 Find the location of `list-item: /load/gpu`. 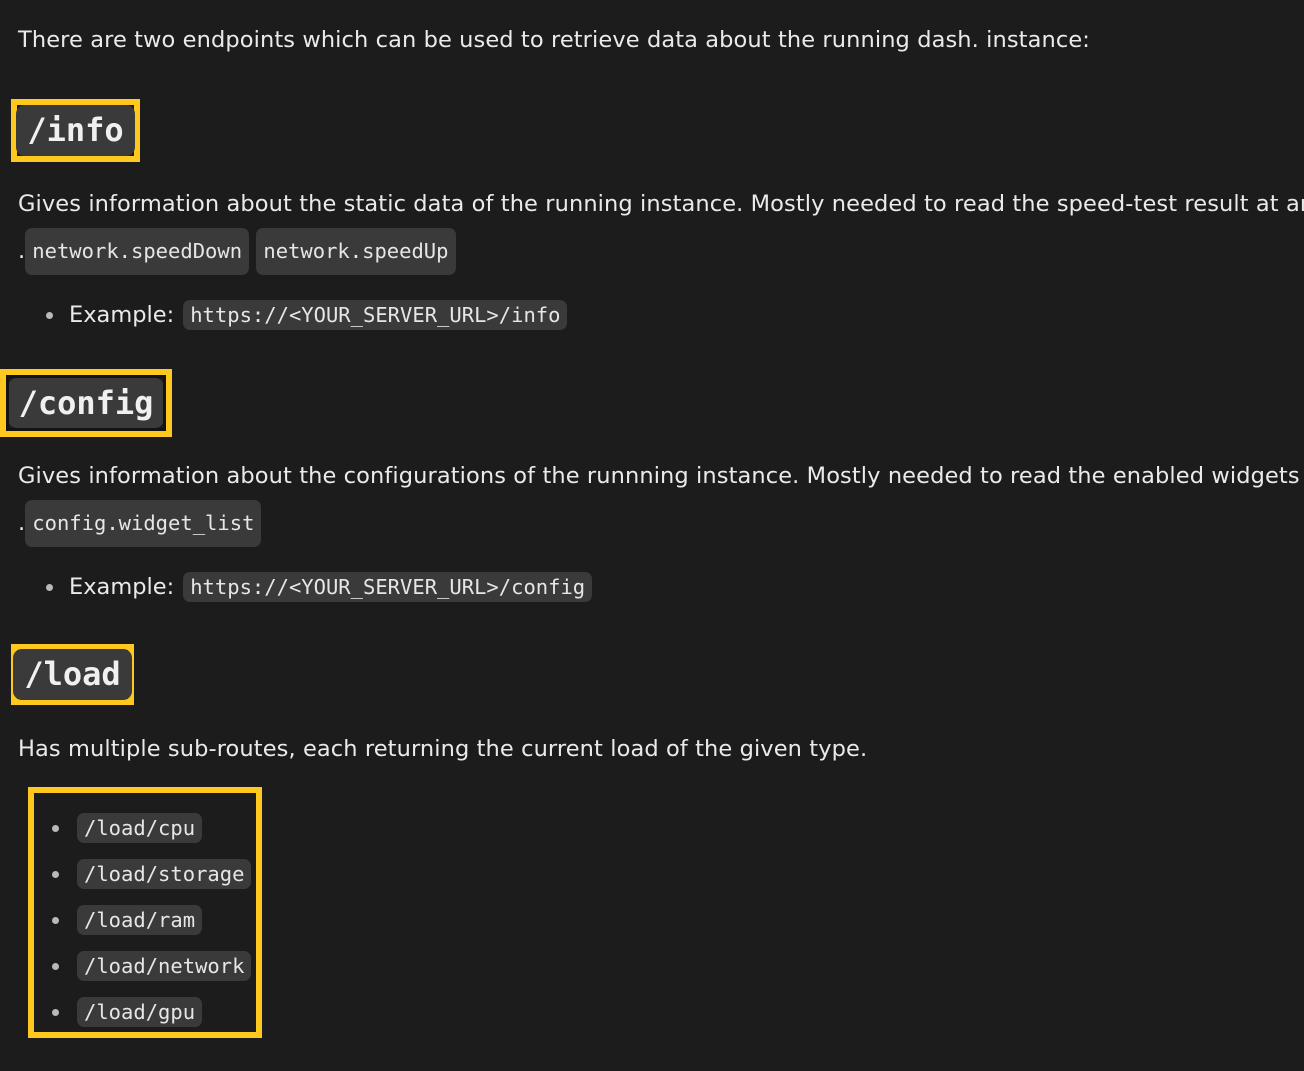

list-item: /load/gpu is located at coordinates (127, 1012).